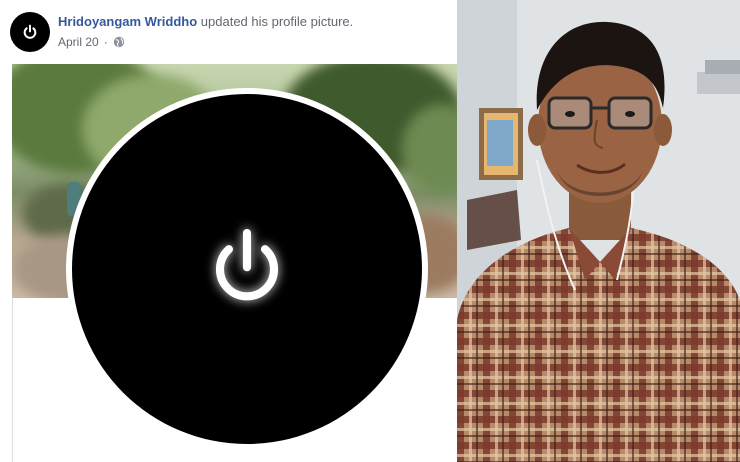 This screenshot has width=740, height=462. What do you see at coordinates (277, 21) in the screenshot?
I see `action-text: updated his profile picture.` at bounding box center [277, 21].